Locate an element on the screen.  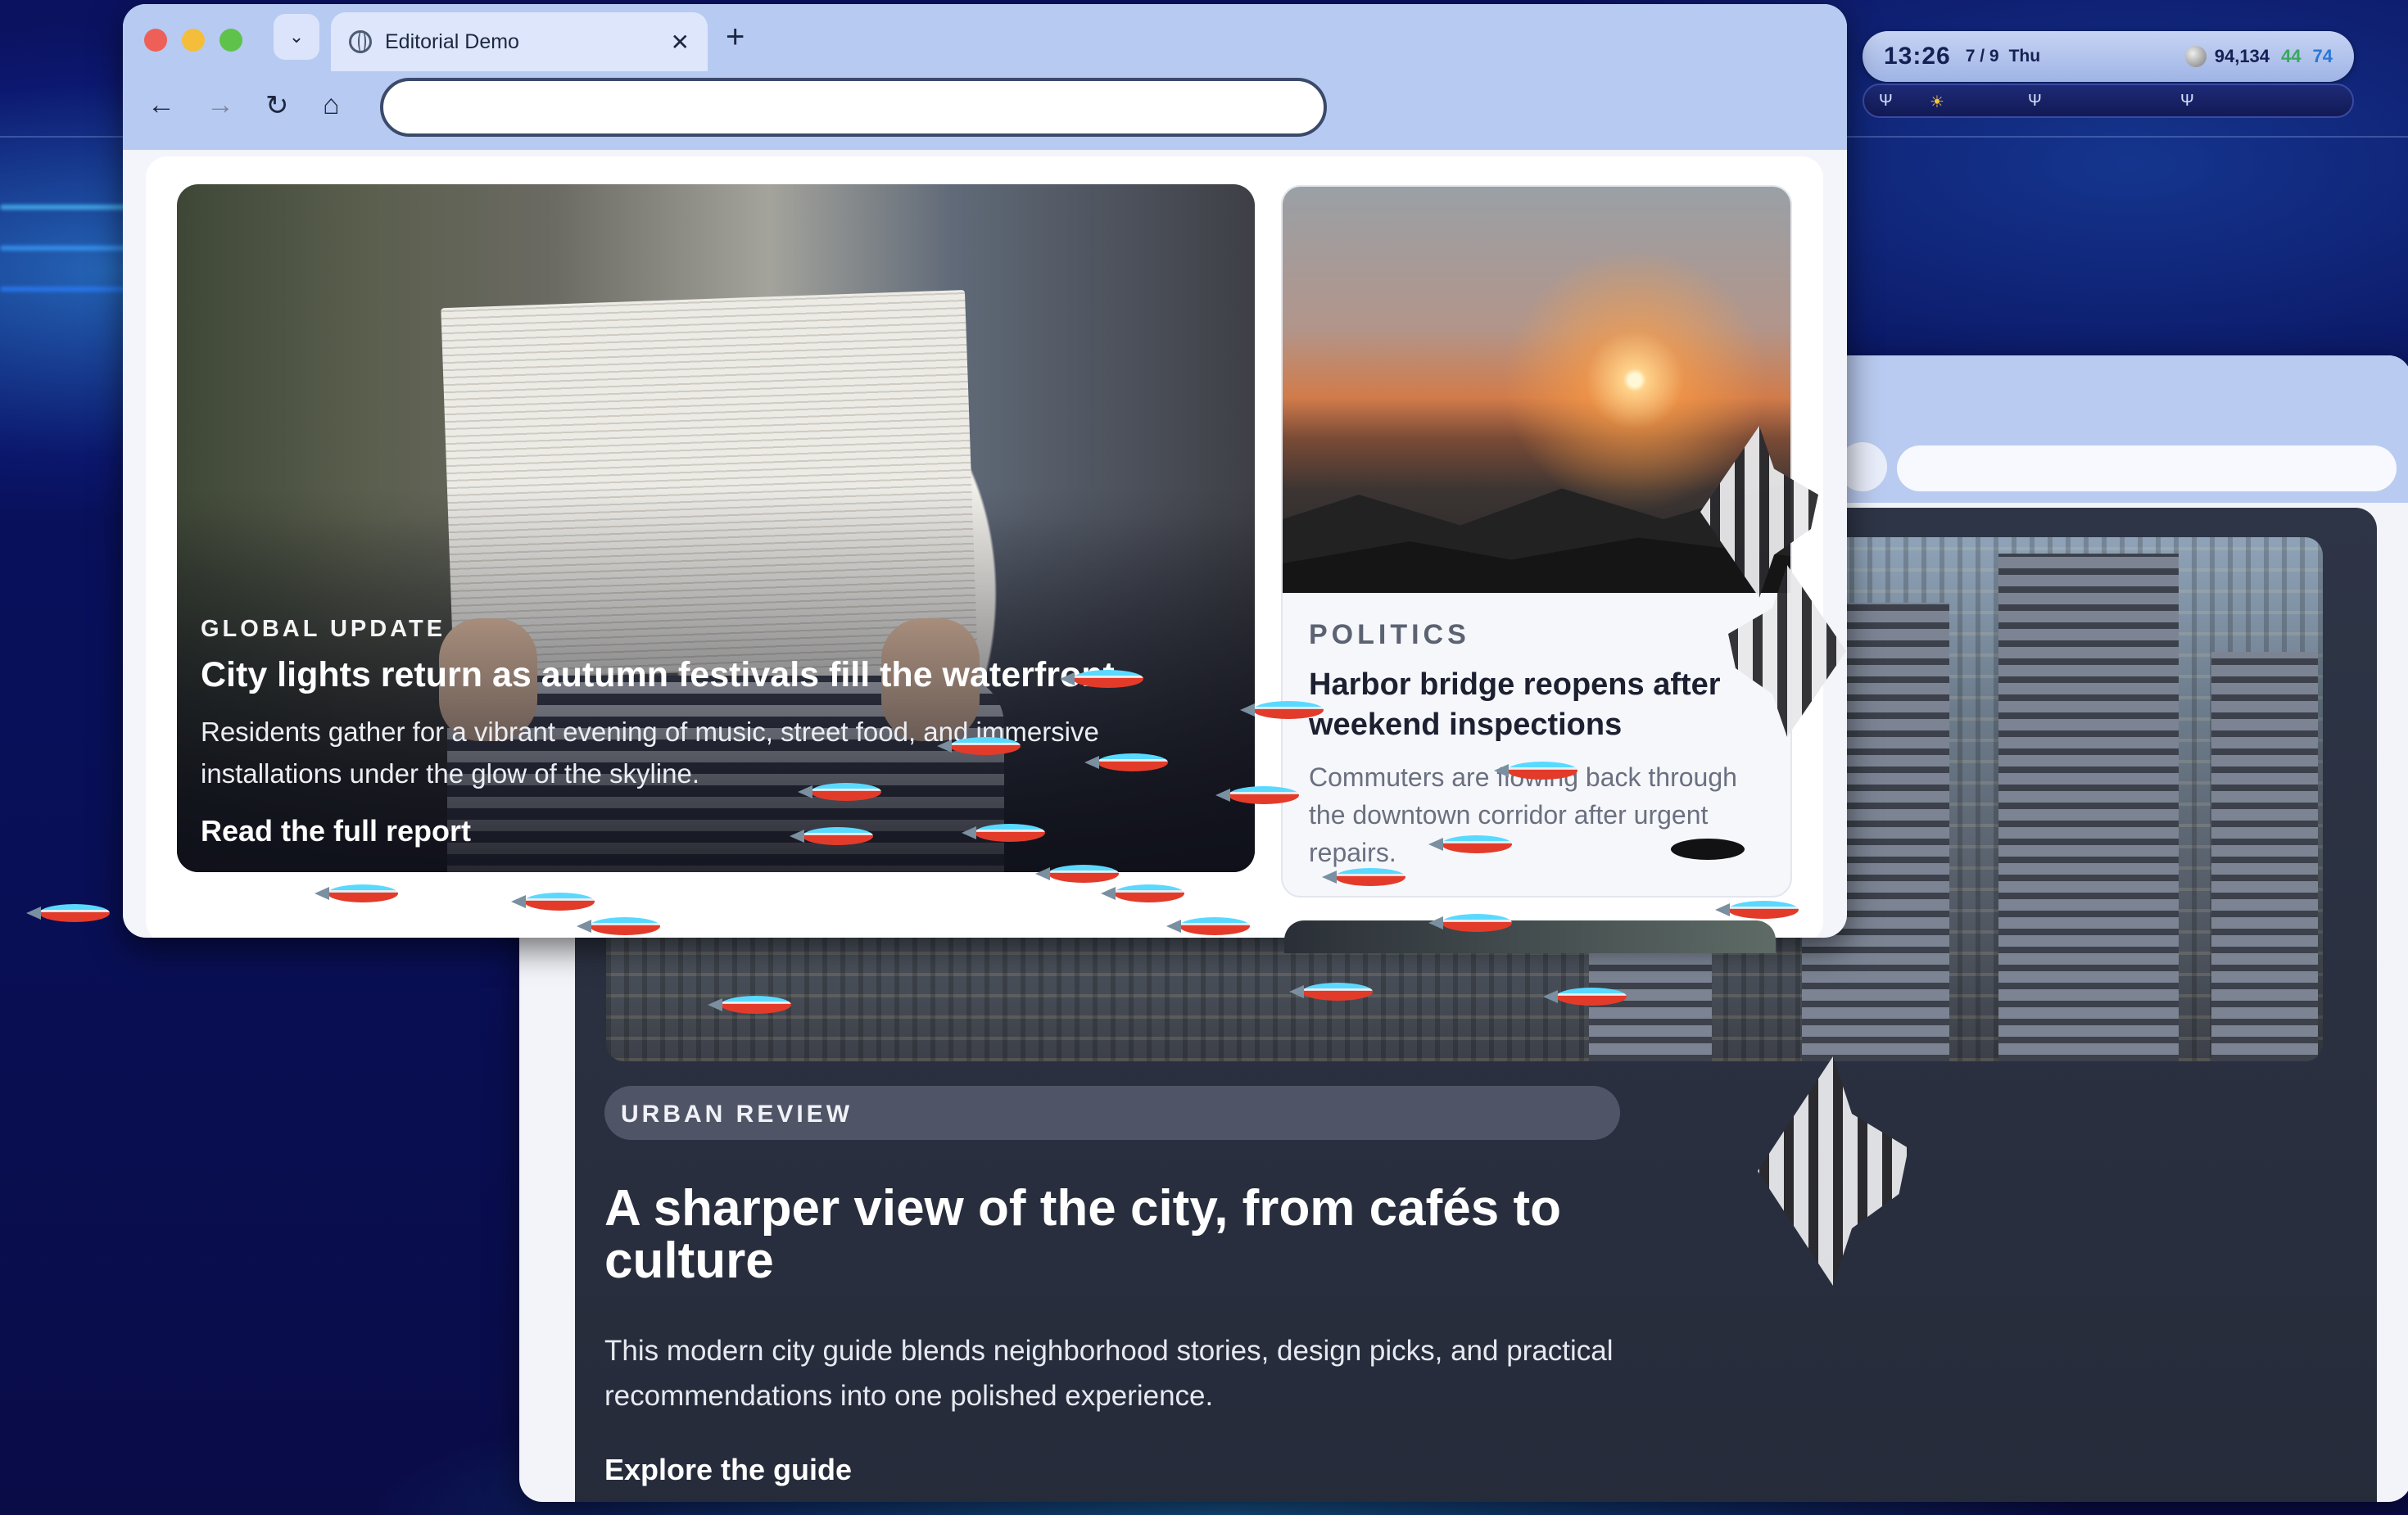
back-arrow-icon: ← is located at coordinates (161, 105).